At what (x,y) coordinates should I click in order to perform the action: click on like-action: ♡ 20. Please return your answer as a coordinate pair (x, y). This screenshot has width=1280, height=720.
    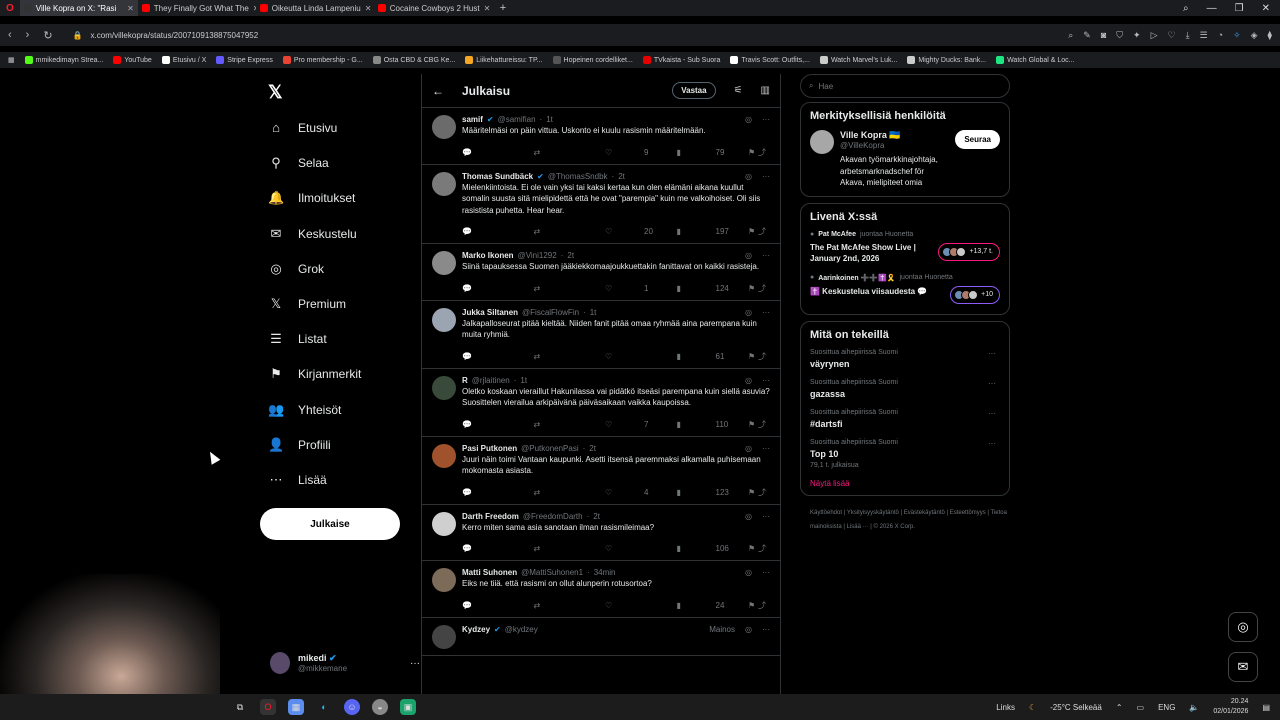
    Looking at the image, I should click on (641, 231).